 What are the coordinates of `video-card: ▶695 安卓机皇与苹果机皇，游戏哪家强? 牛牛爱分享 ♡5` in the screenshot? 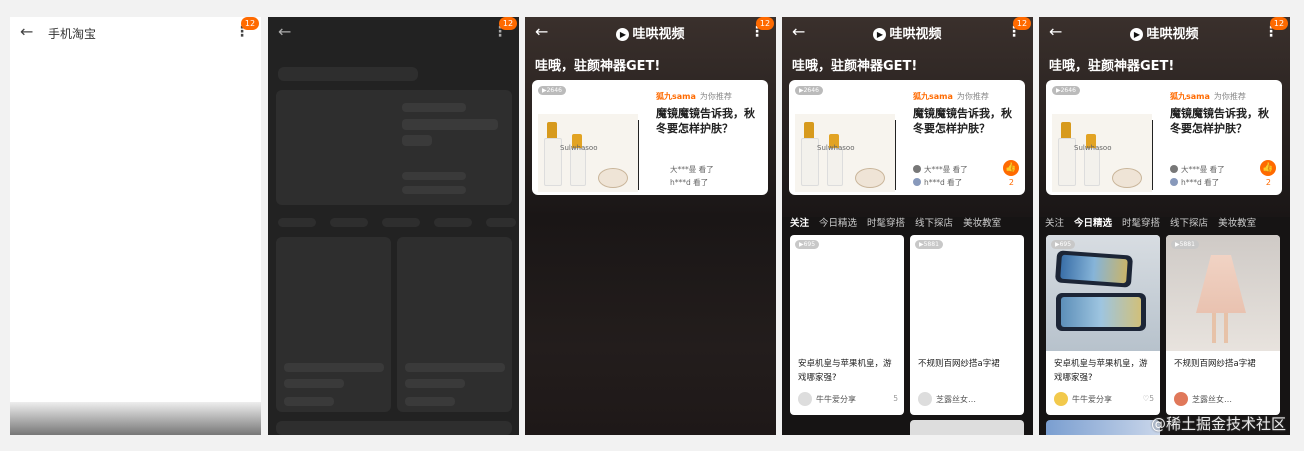 It's located at (1103, 325).